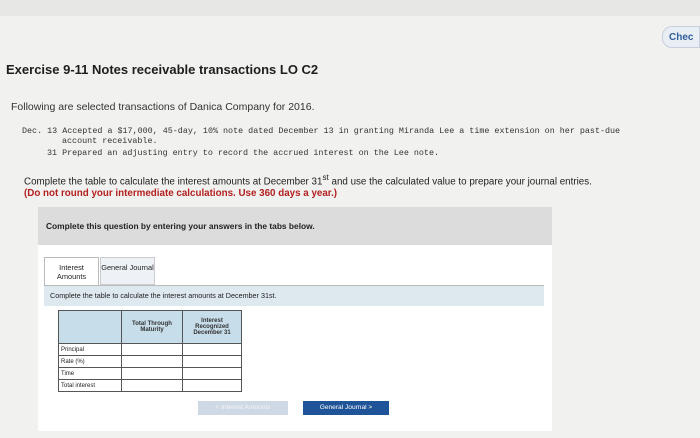 The image size is (700, 438). I want to click on table-row: Time, so click(150, 373).